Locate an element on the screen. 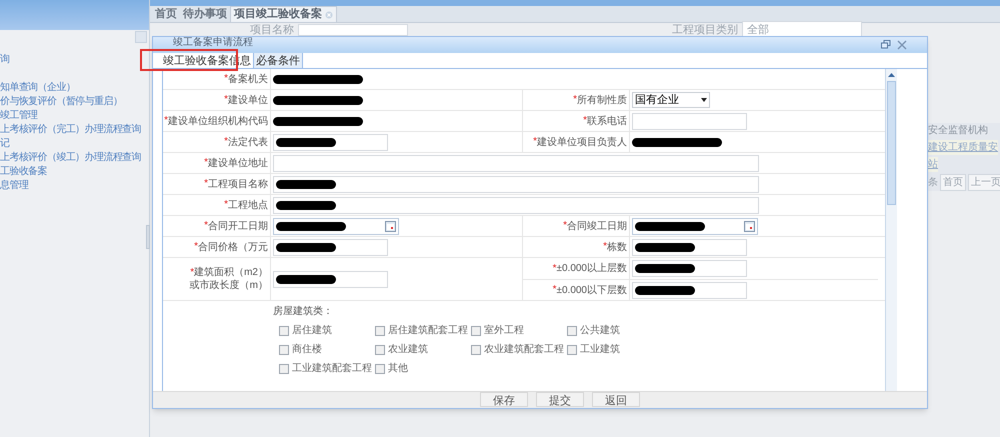 Image resolution: width=1000 pixels, height=437 pixels. field-label: 工程地点 is located at coordinates (248, 205).